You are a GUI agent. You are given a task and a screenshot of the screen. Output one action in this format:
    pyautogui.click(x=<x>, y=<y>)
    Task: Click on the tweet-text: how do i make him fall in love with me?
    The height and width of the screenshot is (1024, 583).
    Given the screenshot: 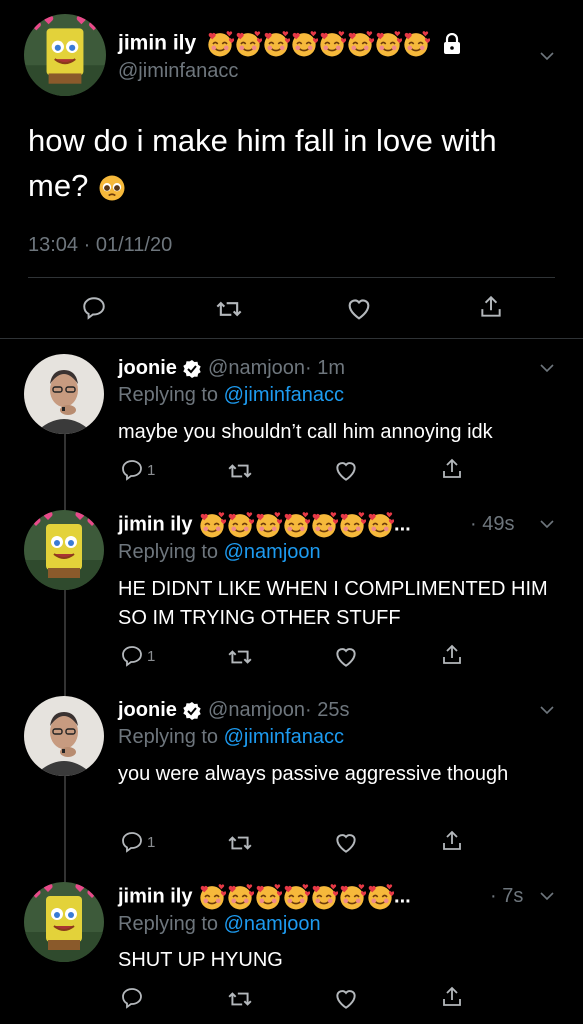 What is the action you would take?
    pyautogui.click(x=262, y=163)
    